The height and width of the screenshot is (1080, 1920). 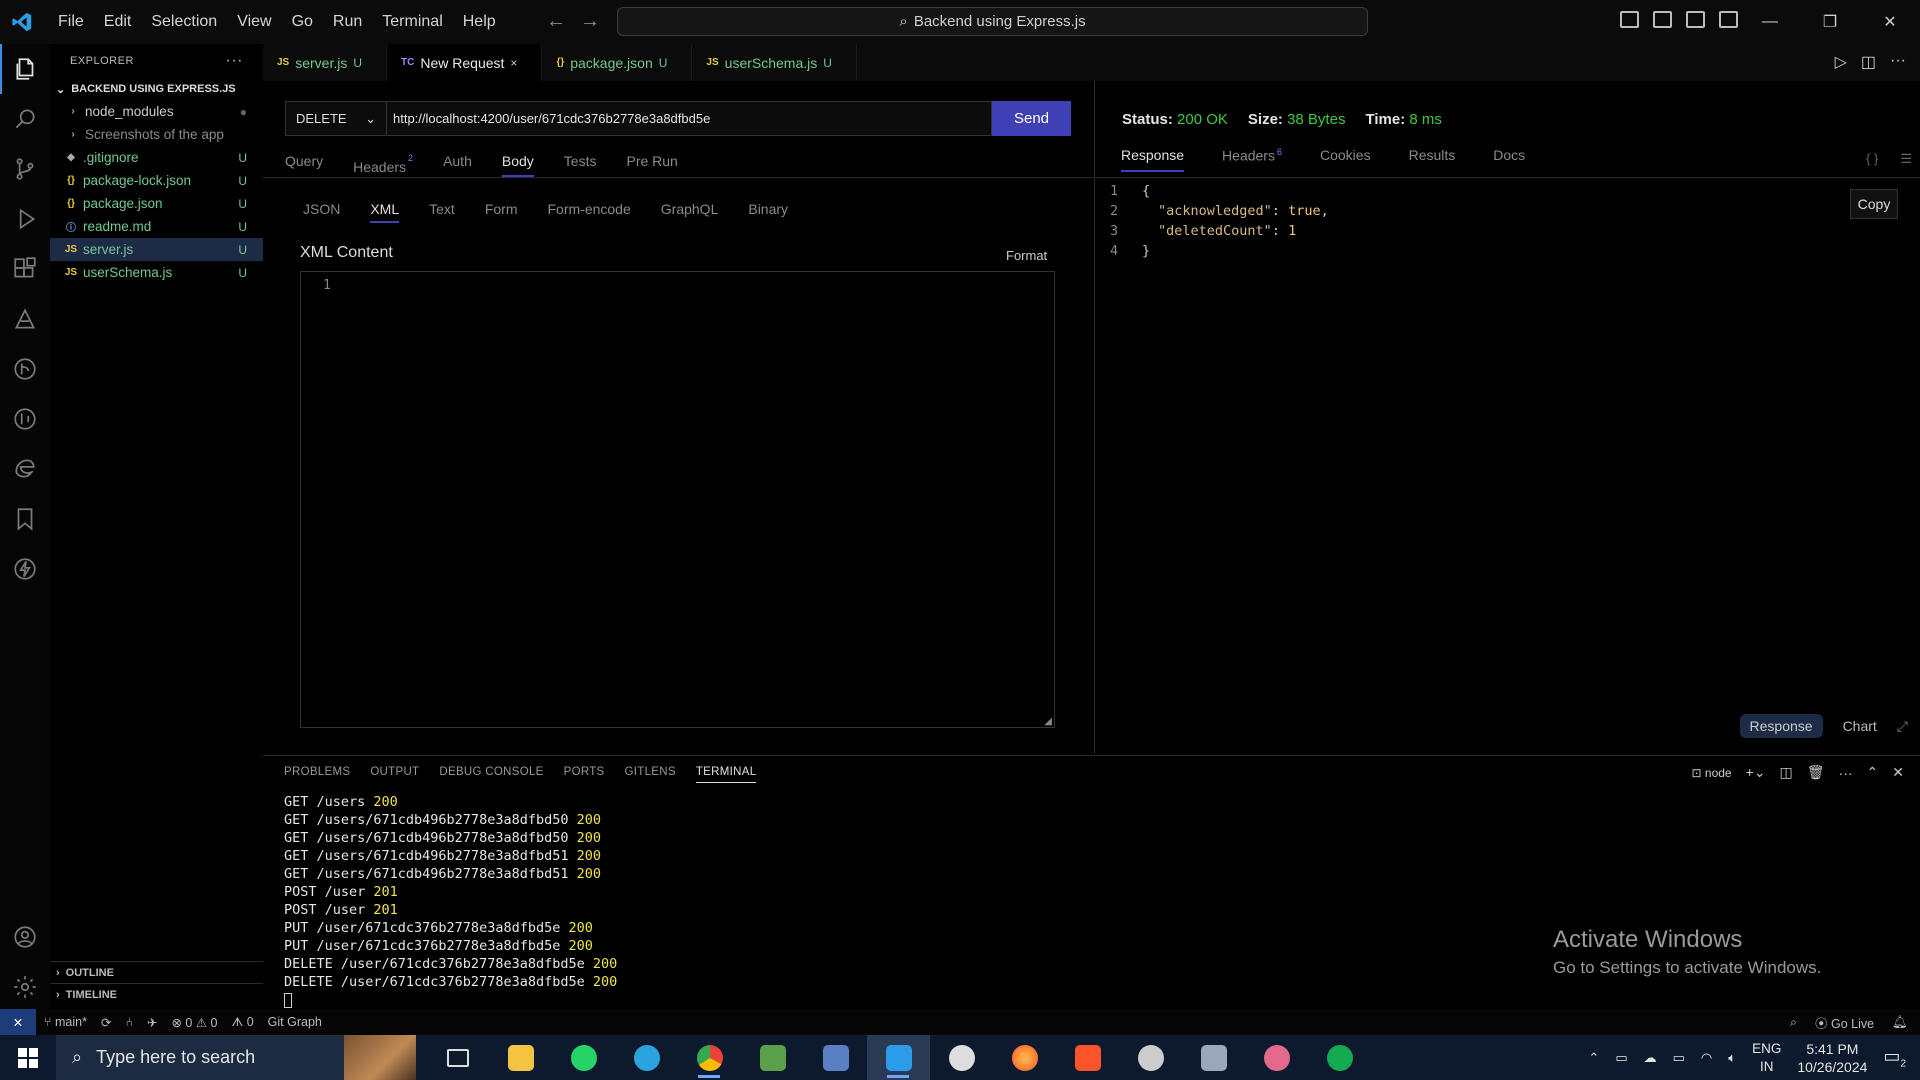 I want to click on clock-app-icon, so click(x=1150, y=1057).